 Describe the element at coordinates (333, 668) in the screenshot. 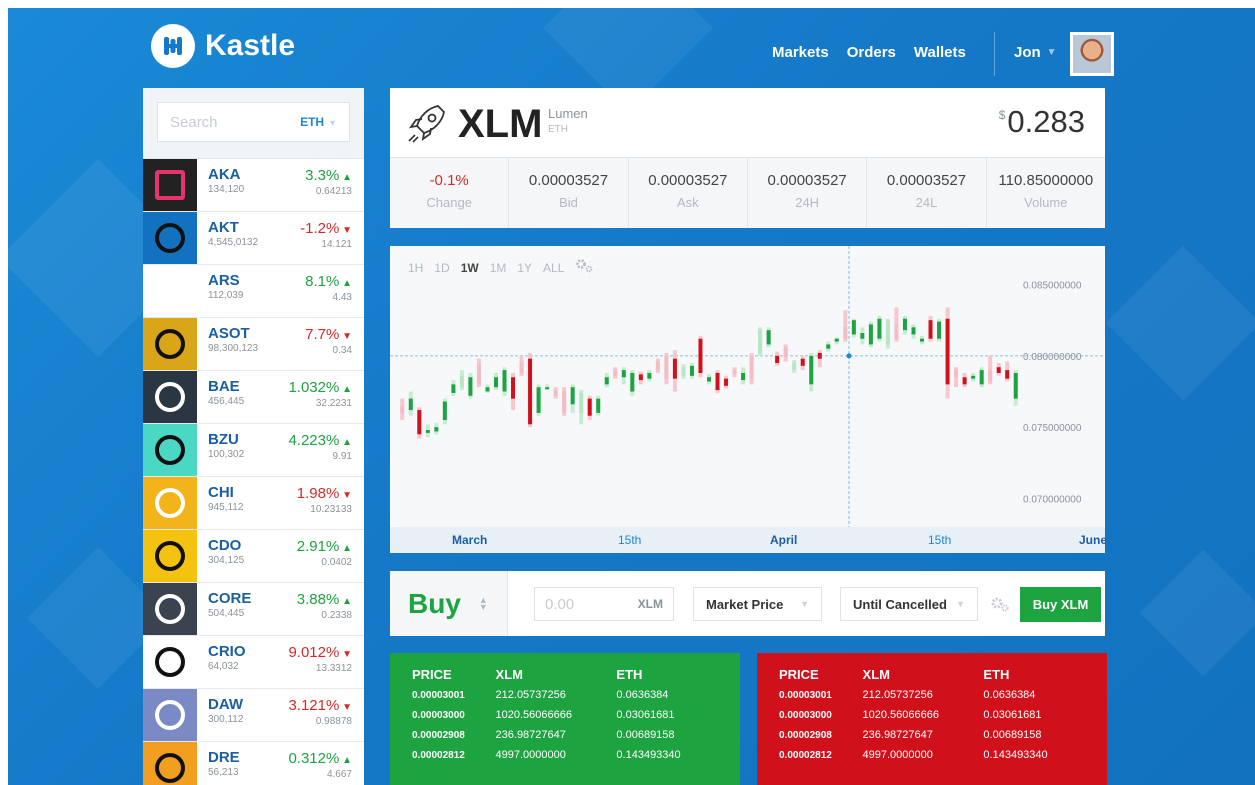

I see `coin-price: 13.3312` at that location.